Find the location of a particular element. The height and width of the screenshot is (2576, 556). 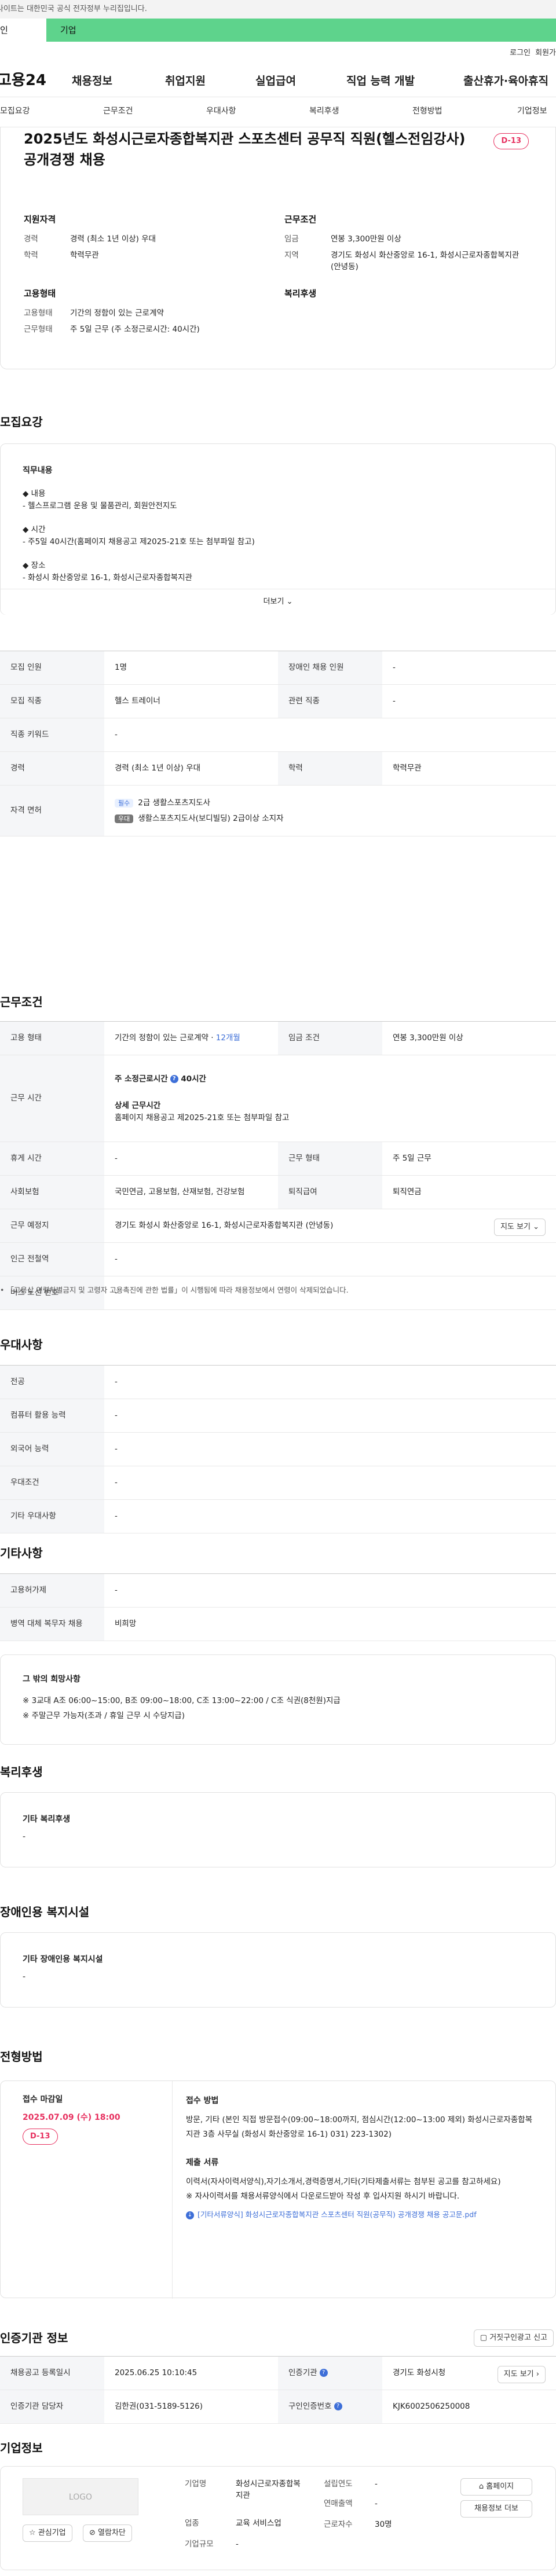

favorite-company-button: ☆ 관심기업 is located at coordinates (47, 2533).